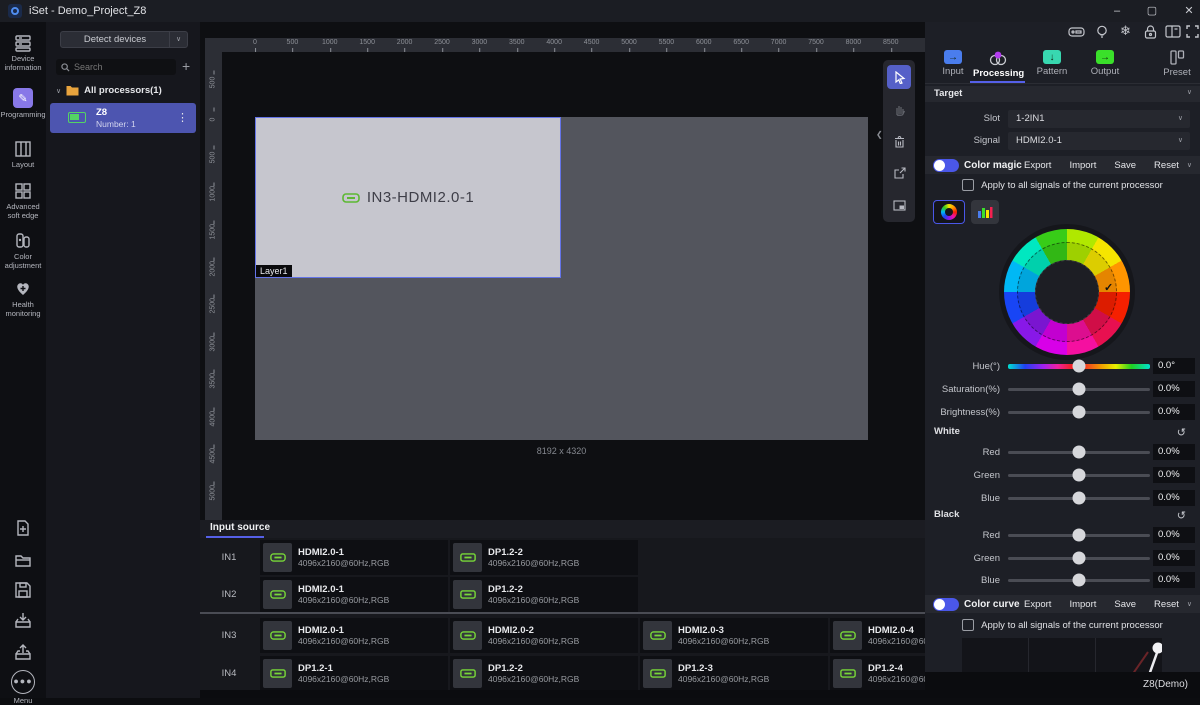 This screenshot has height=705, width=1200. Describe the element at coordinates (186, 66) in the screenshot. I see `add-device-button: +` at that location.